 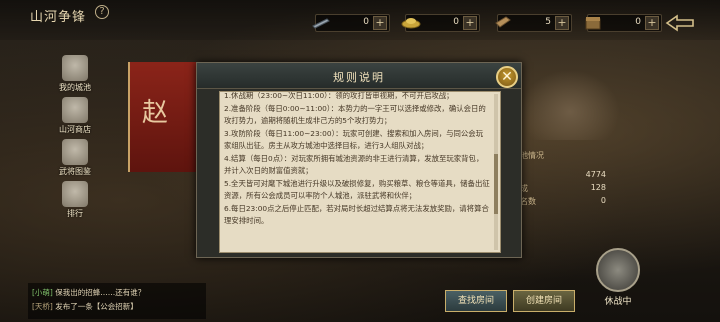 I want to click on menu-label: 山河商店, so click(x=75, y=129).